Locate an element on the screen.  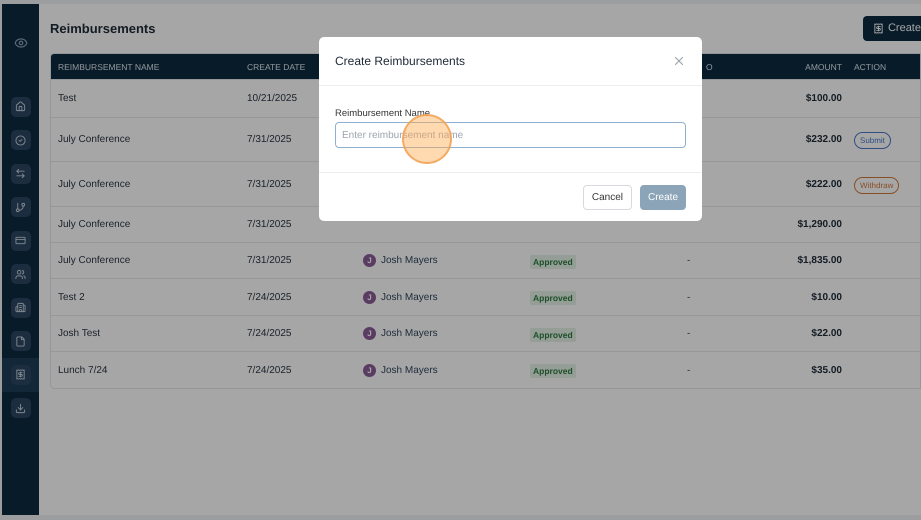
create-button: Create is located at coordinates (891, 28).